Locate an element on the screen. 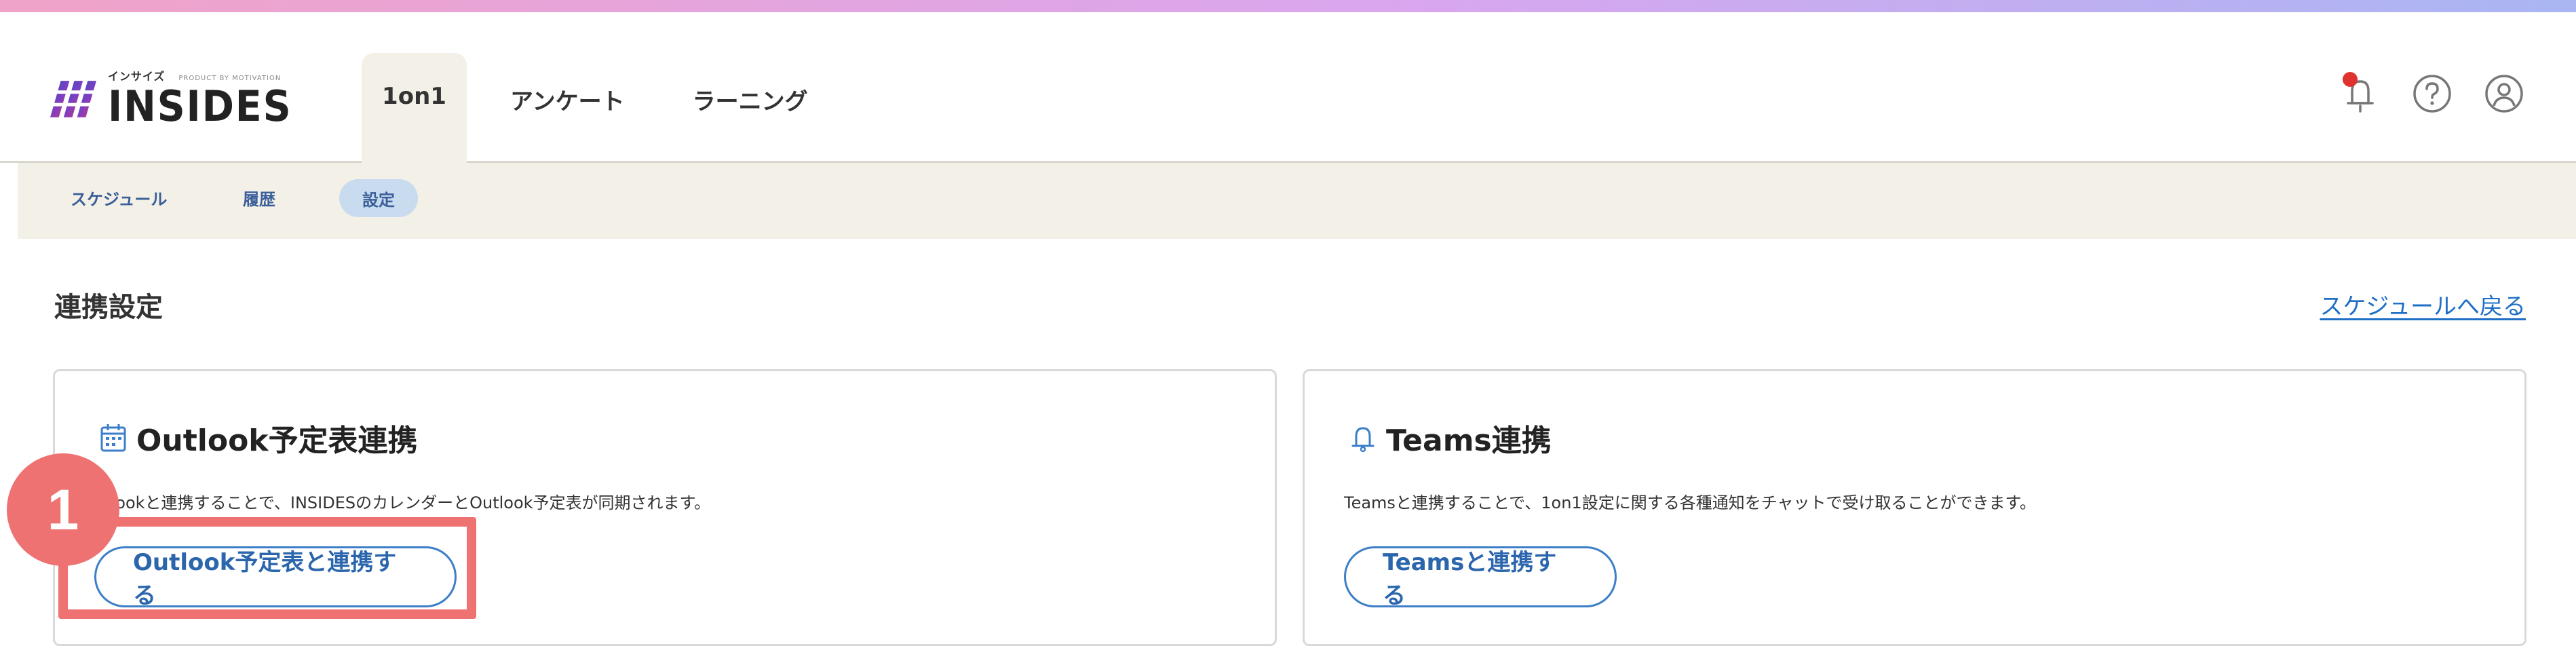 This screenshot has width=2576, height=661. help-icon is located at coordinates (2432, 94).